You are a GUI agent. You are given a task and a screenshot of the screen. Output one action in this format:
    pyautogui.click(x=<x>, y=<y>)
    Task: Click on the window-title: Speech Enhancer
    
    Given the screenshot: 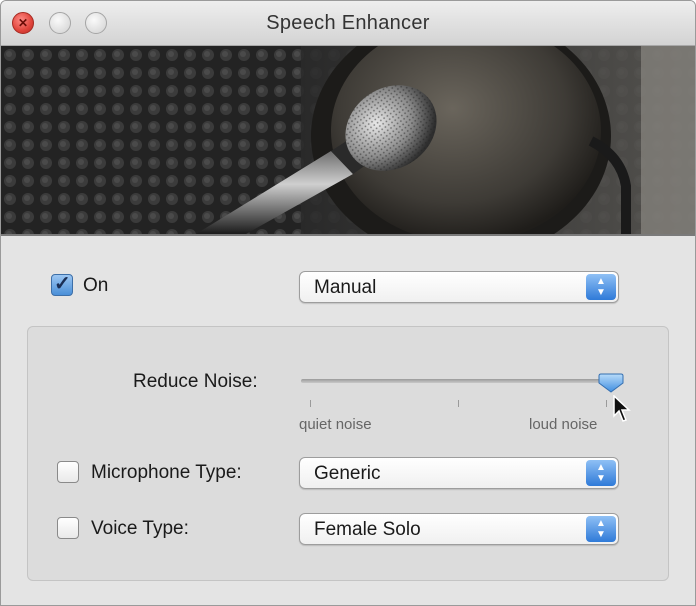 What is the action you would take?
    pyautogui.click(x=348, y=23)
    